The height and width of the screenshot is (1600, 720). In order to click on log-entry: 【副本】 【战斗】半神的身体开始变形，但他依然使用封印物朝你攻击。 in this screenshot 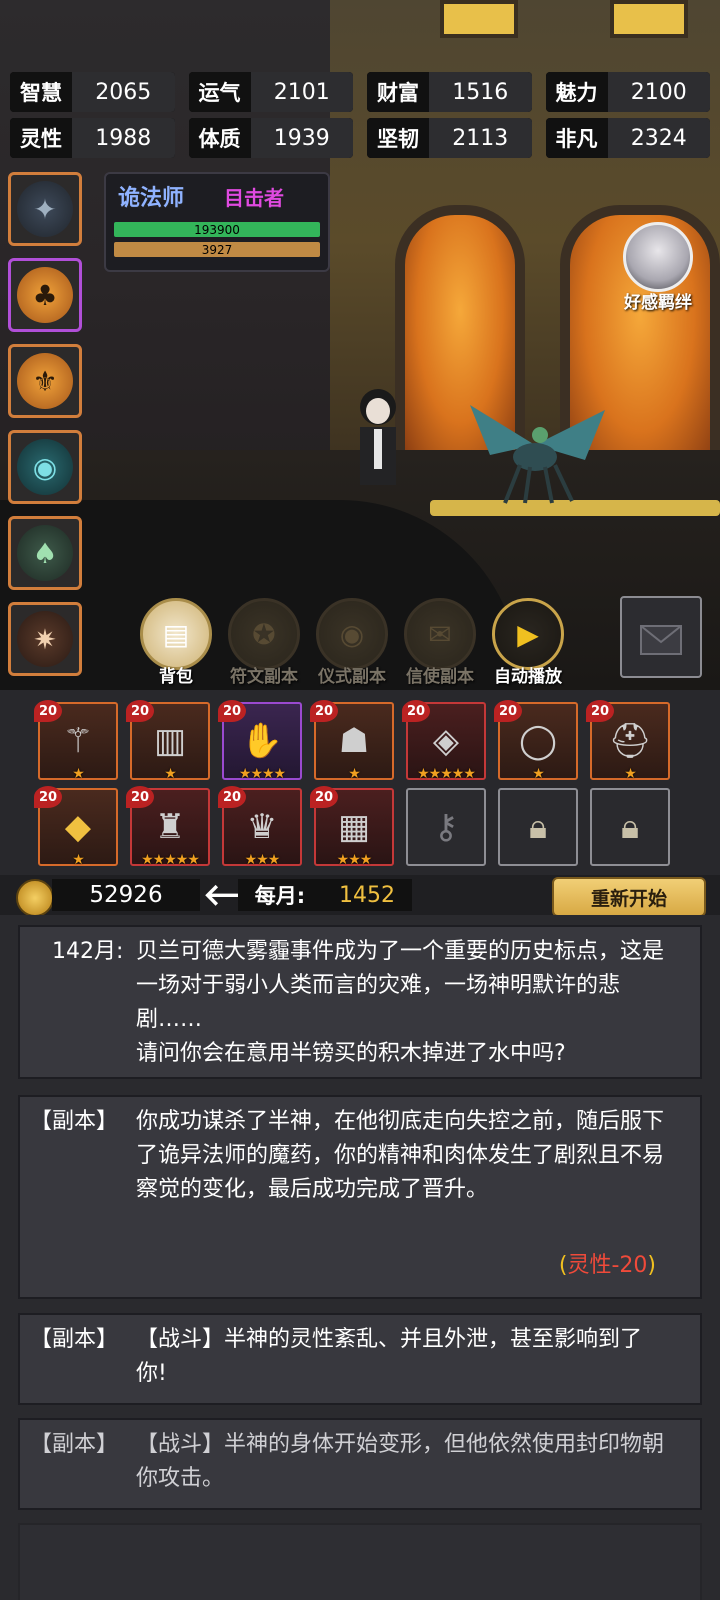, I will do `click(360, 1464)`.